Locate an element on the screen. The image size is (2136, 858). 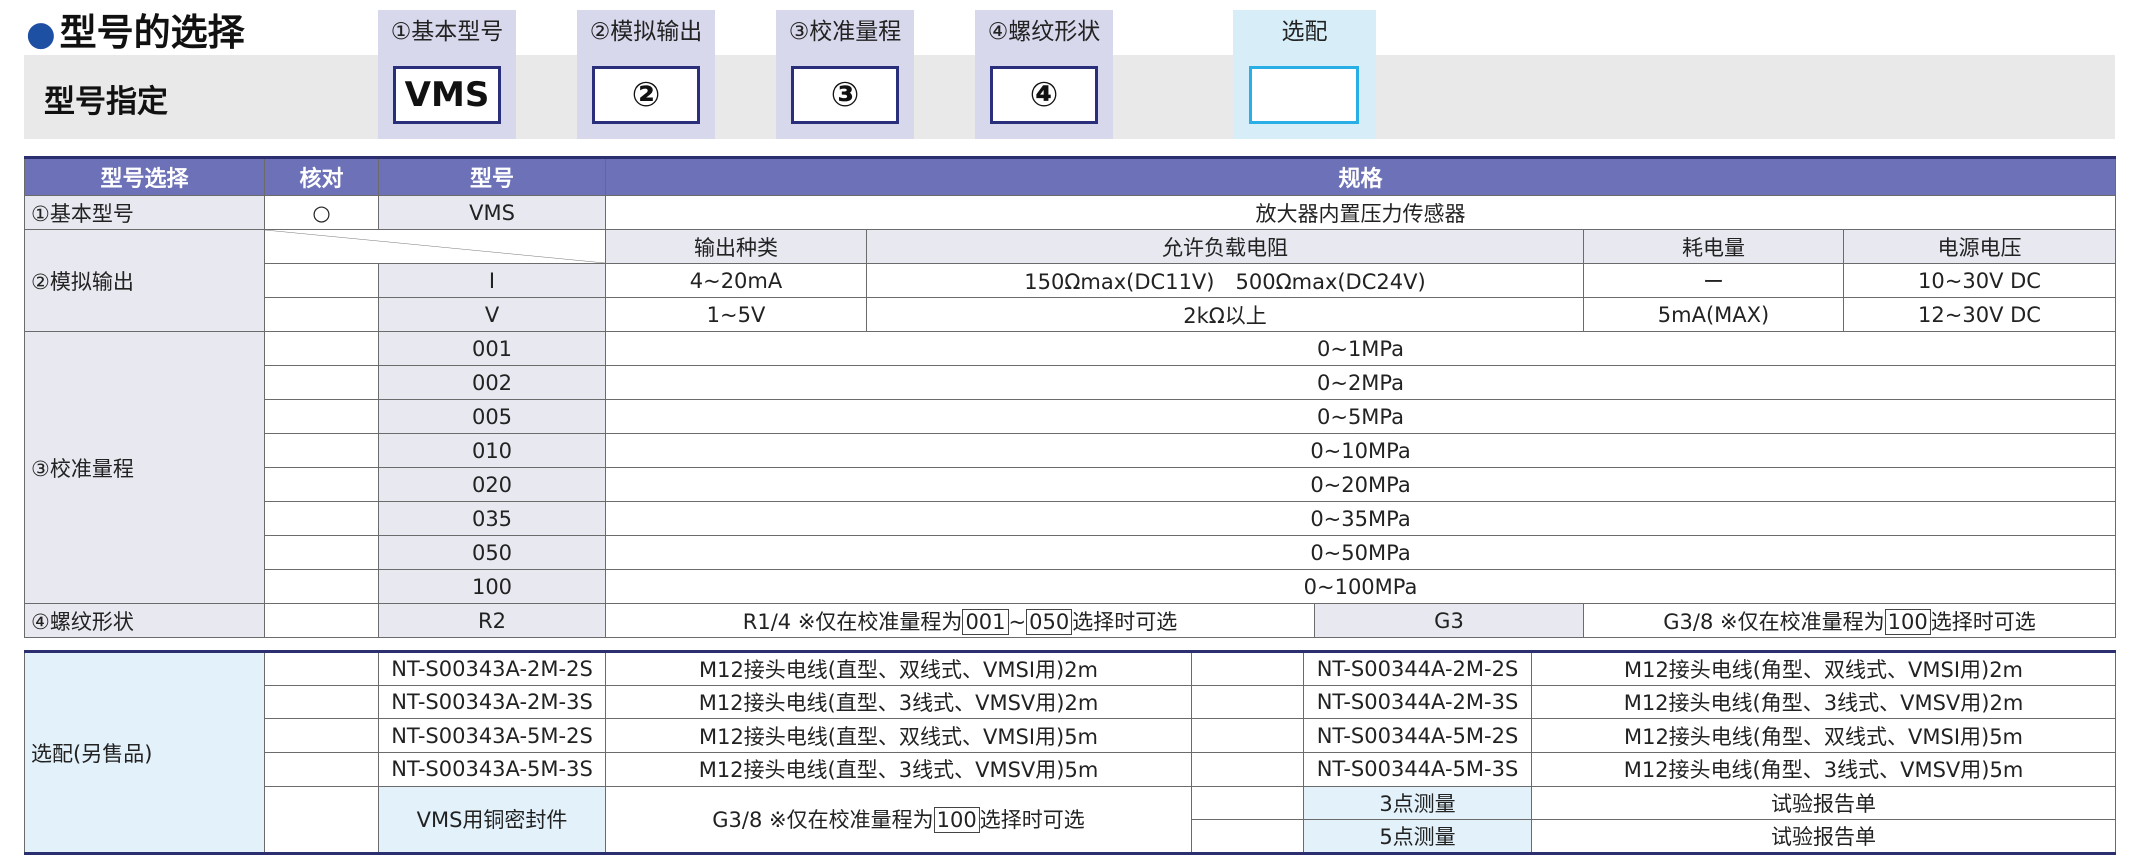
spec-column-header: ③校准量程 is located at coordinates (845, 32).